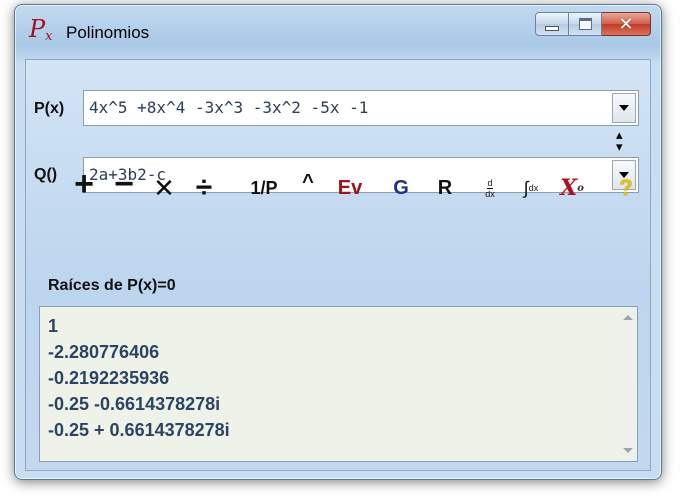 Image resolution: width=680 pixels, height=500 pixels. Describe the element at coordinates (108, 32) in the screenshot. I see `window-title: Polinomios` at that location.